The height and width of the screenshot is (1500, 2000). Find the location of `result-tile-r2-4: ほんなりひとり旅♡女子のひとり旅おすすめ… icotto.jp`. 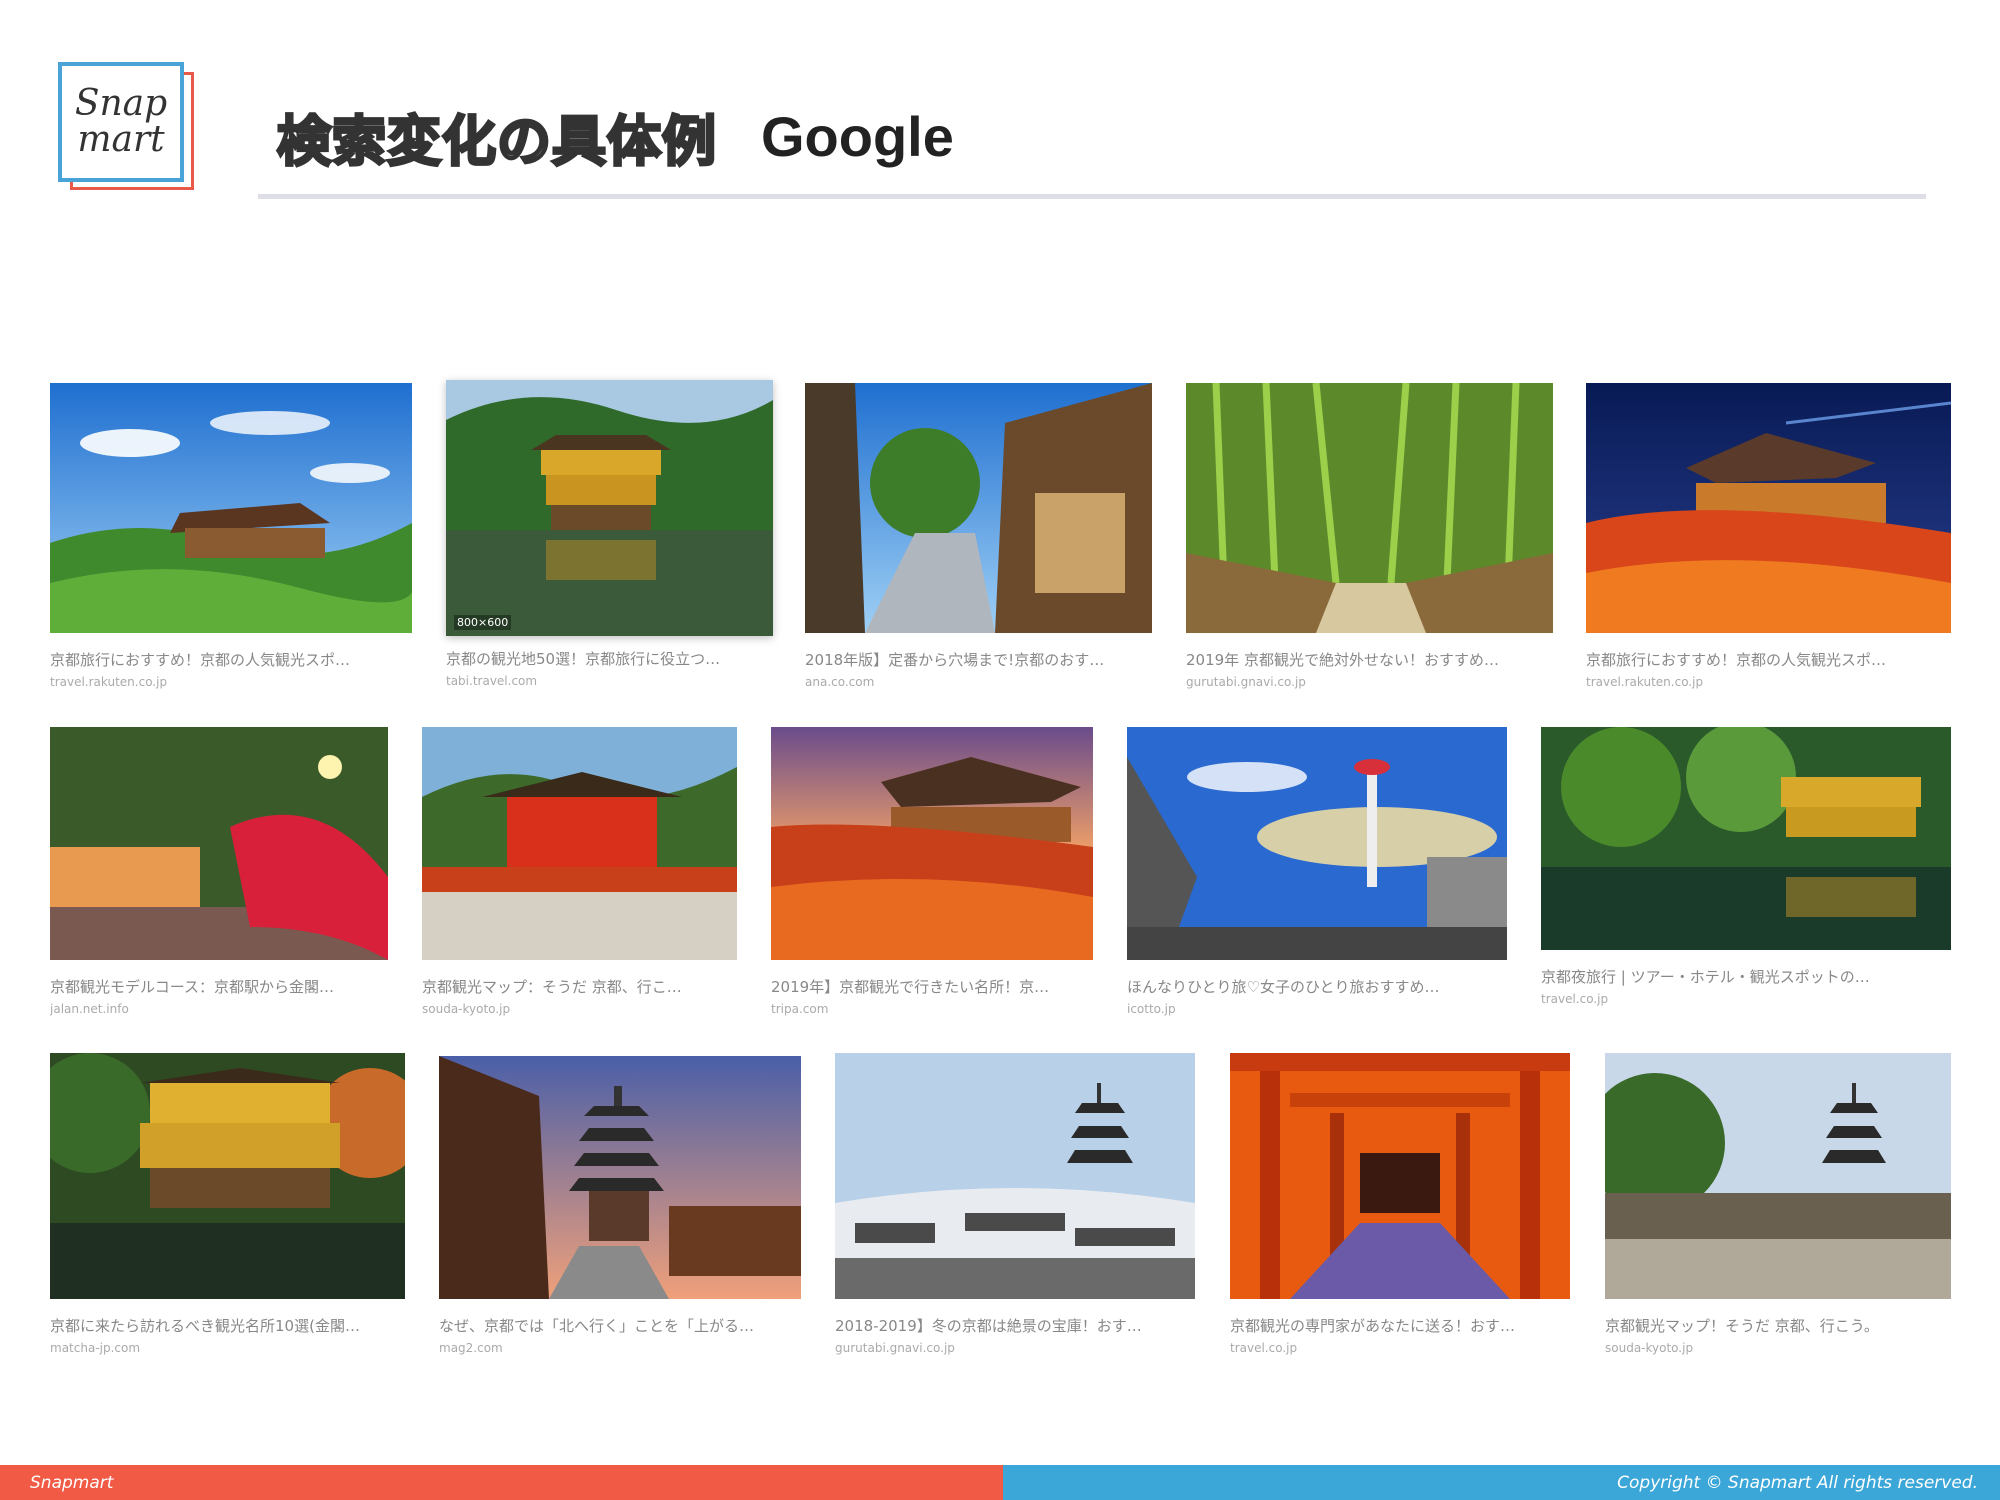

result-tile-r2-4: ほんなりひとり旅♡女子のひとり旅おすすめ… icotto.jp is located at coordinates (1317, 871).